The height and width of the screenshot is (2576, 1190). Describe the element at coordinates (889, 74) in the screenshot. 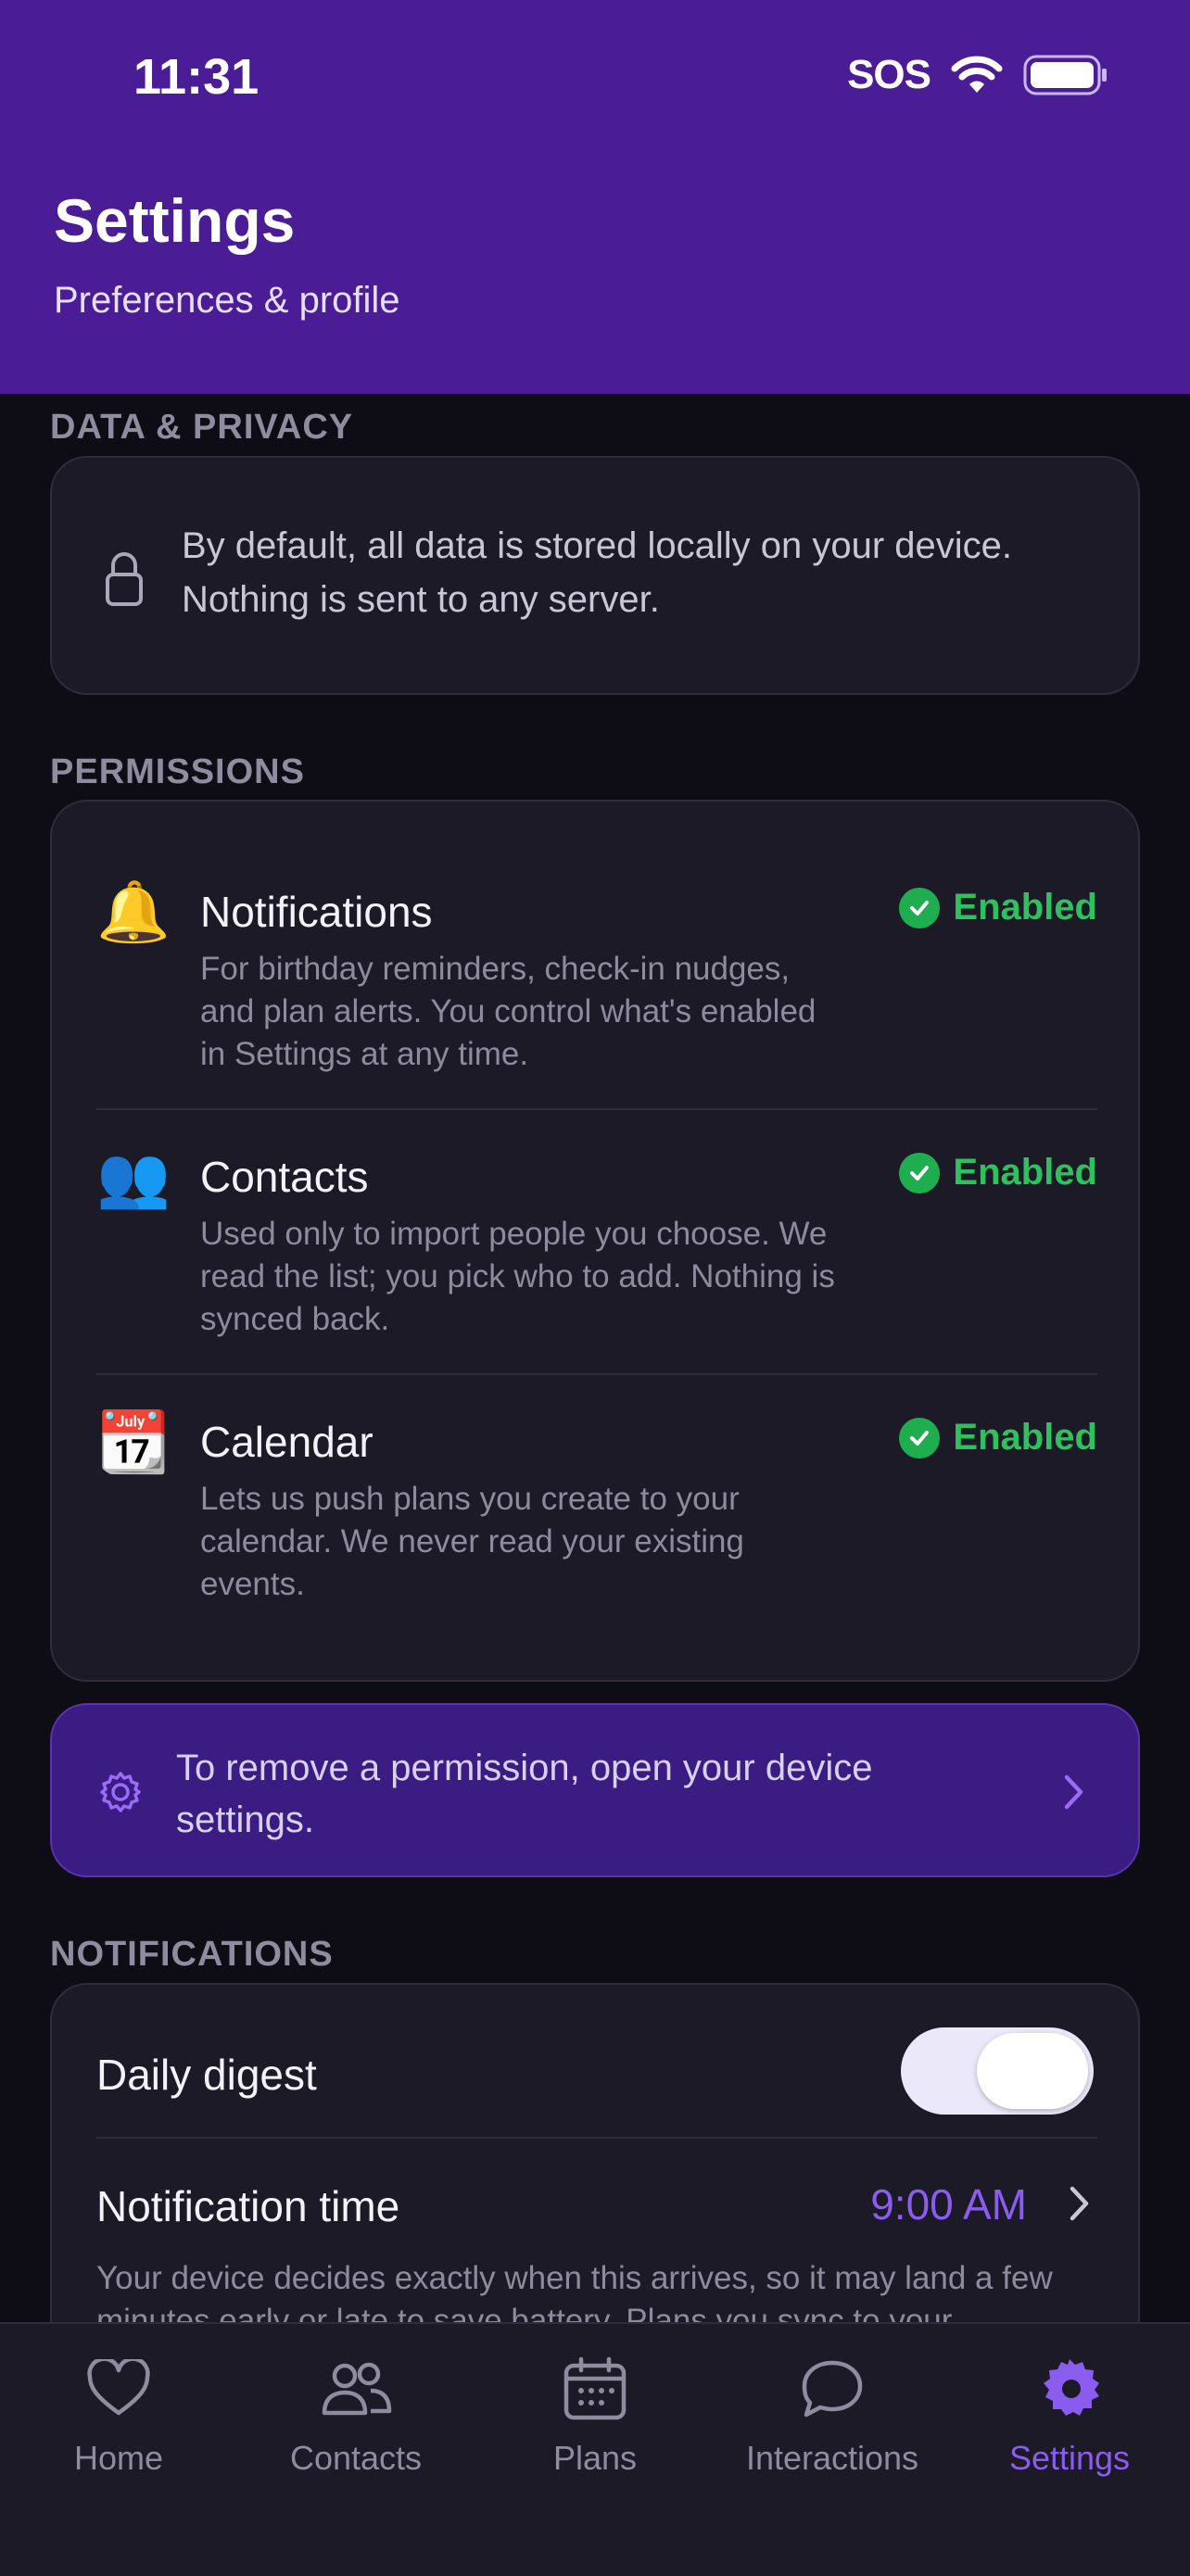

I see `sos-indicator: SOS` at that location.